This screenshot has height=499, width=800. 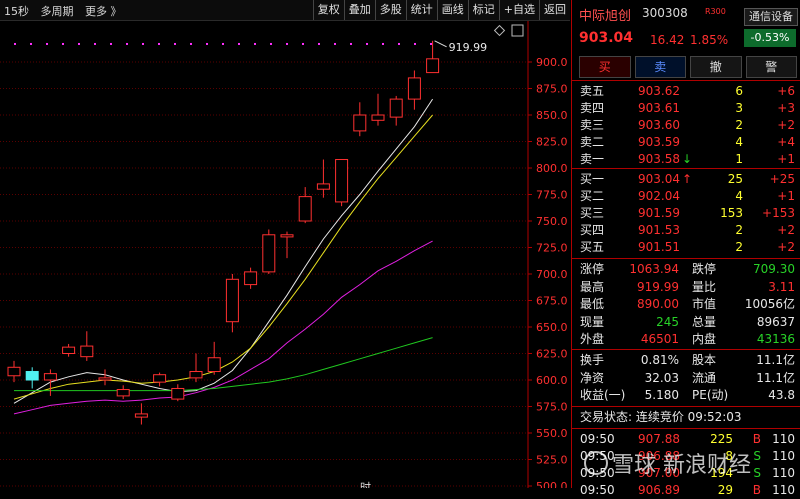 I want to click on period-selector: 15秒 多周期 更多 》, so click(x=67, y=11).